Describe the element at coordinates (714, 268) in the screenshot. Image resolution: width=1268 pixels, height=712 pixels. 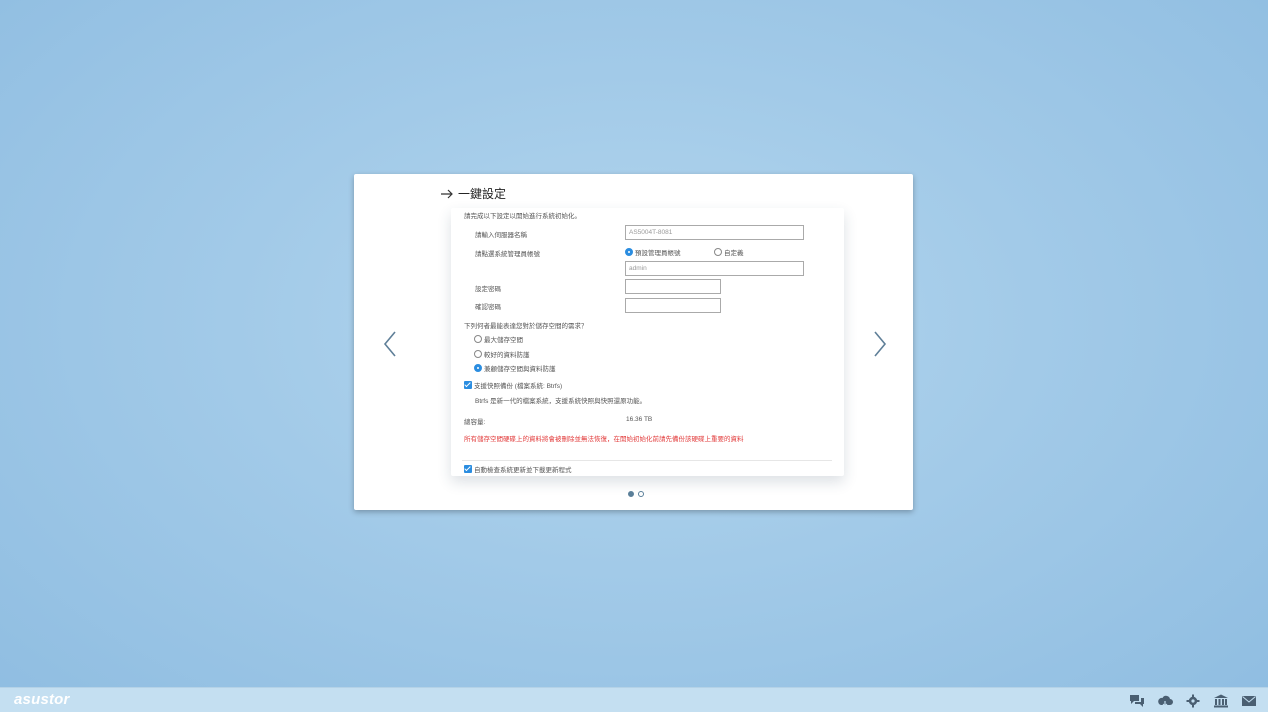
I see `admin-username-input` at that location.